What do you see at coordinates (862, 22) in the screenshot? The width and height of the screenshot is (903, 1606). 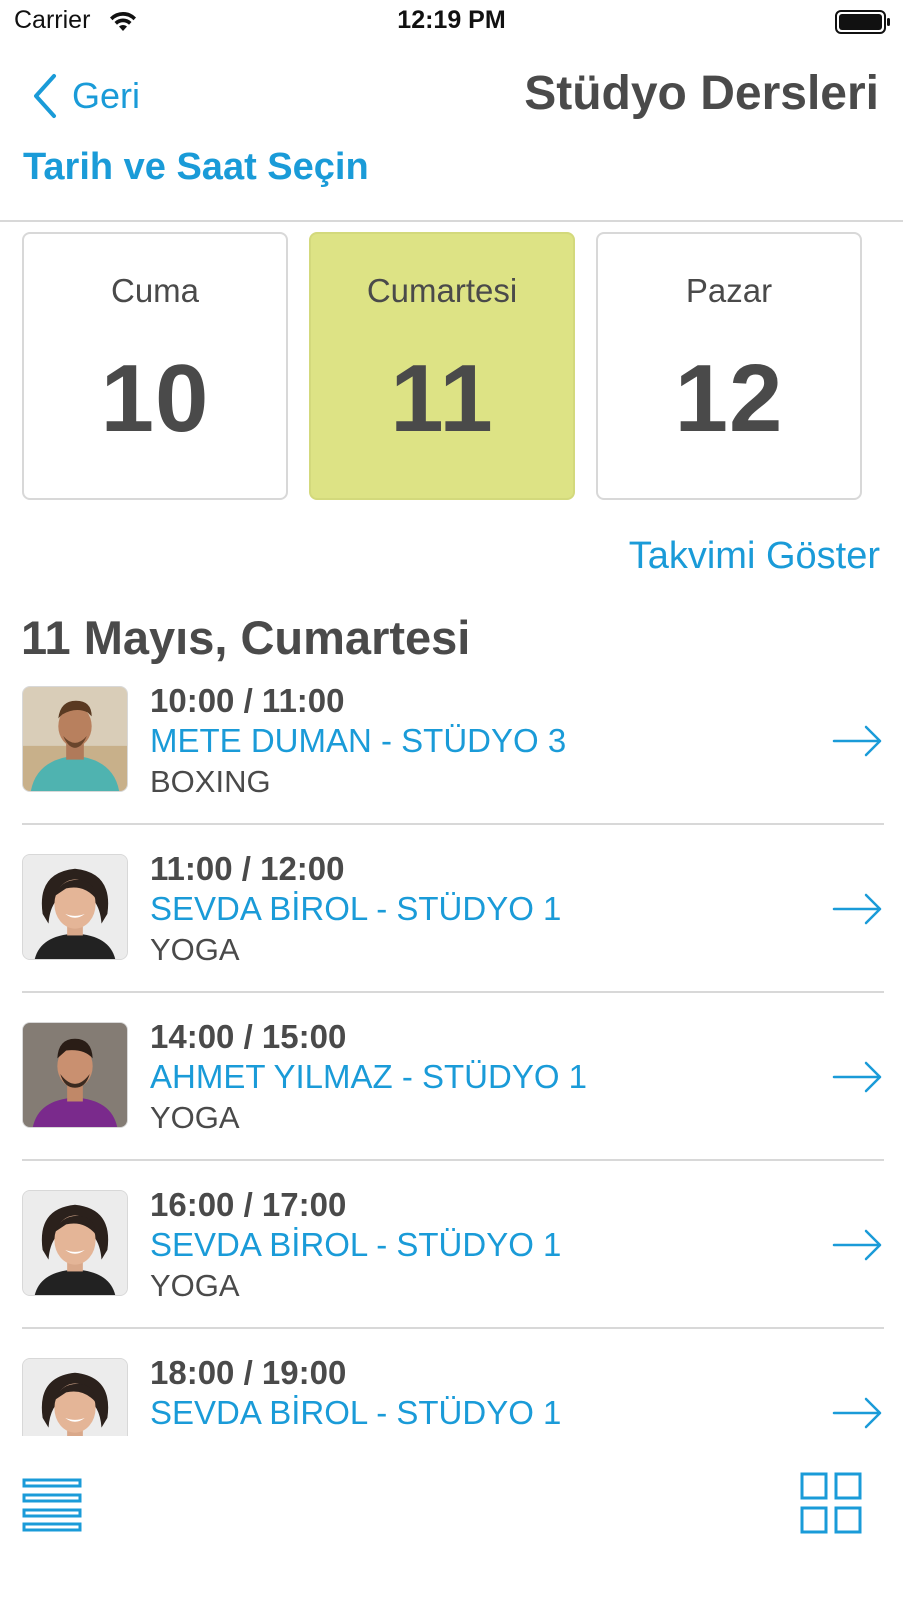 I see `battery-icon` at bounding box center [862, 22].